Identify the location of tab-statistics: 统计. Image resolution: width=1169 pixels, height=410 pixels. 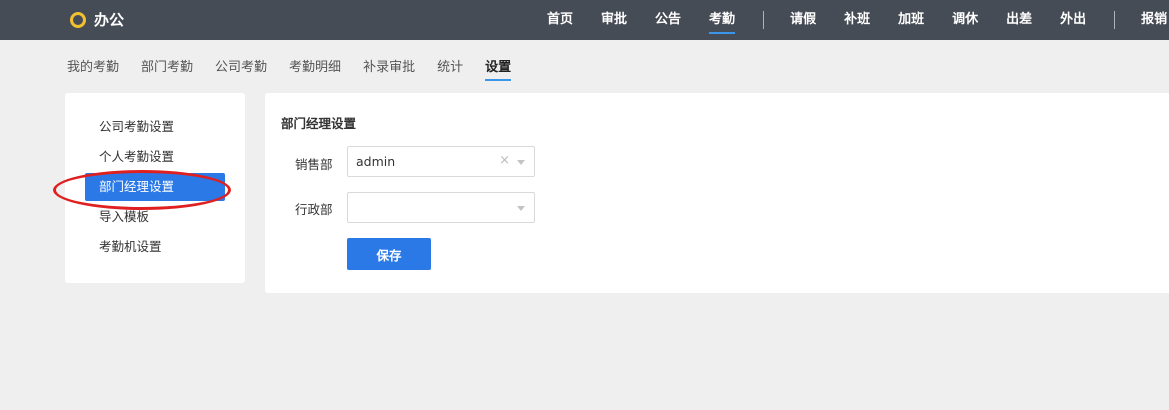
(450, 67).